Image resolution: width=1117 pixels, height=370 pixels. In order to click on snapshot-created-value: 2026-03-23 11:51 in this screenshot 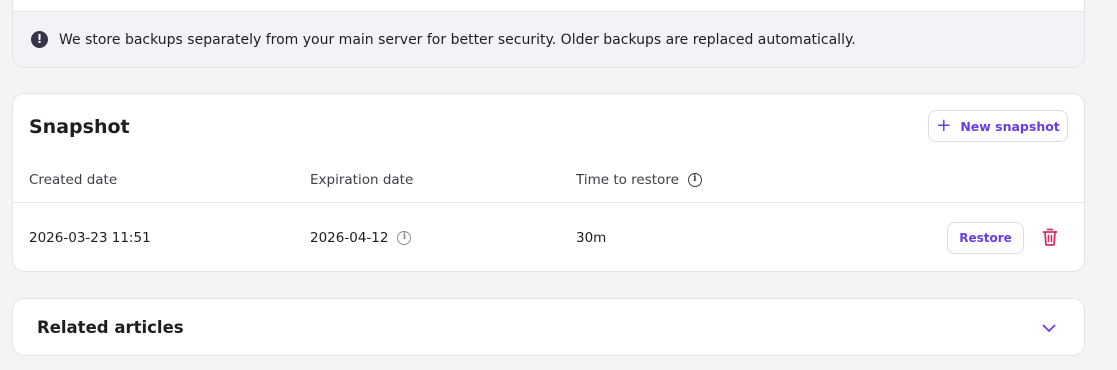, I will do `click(90, 238)`.